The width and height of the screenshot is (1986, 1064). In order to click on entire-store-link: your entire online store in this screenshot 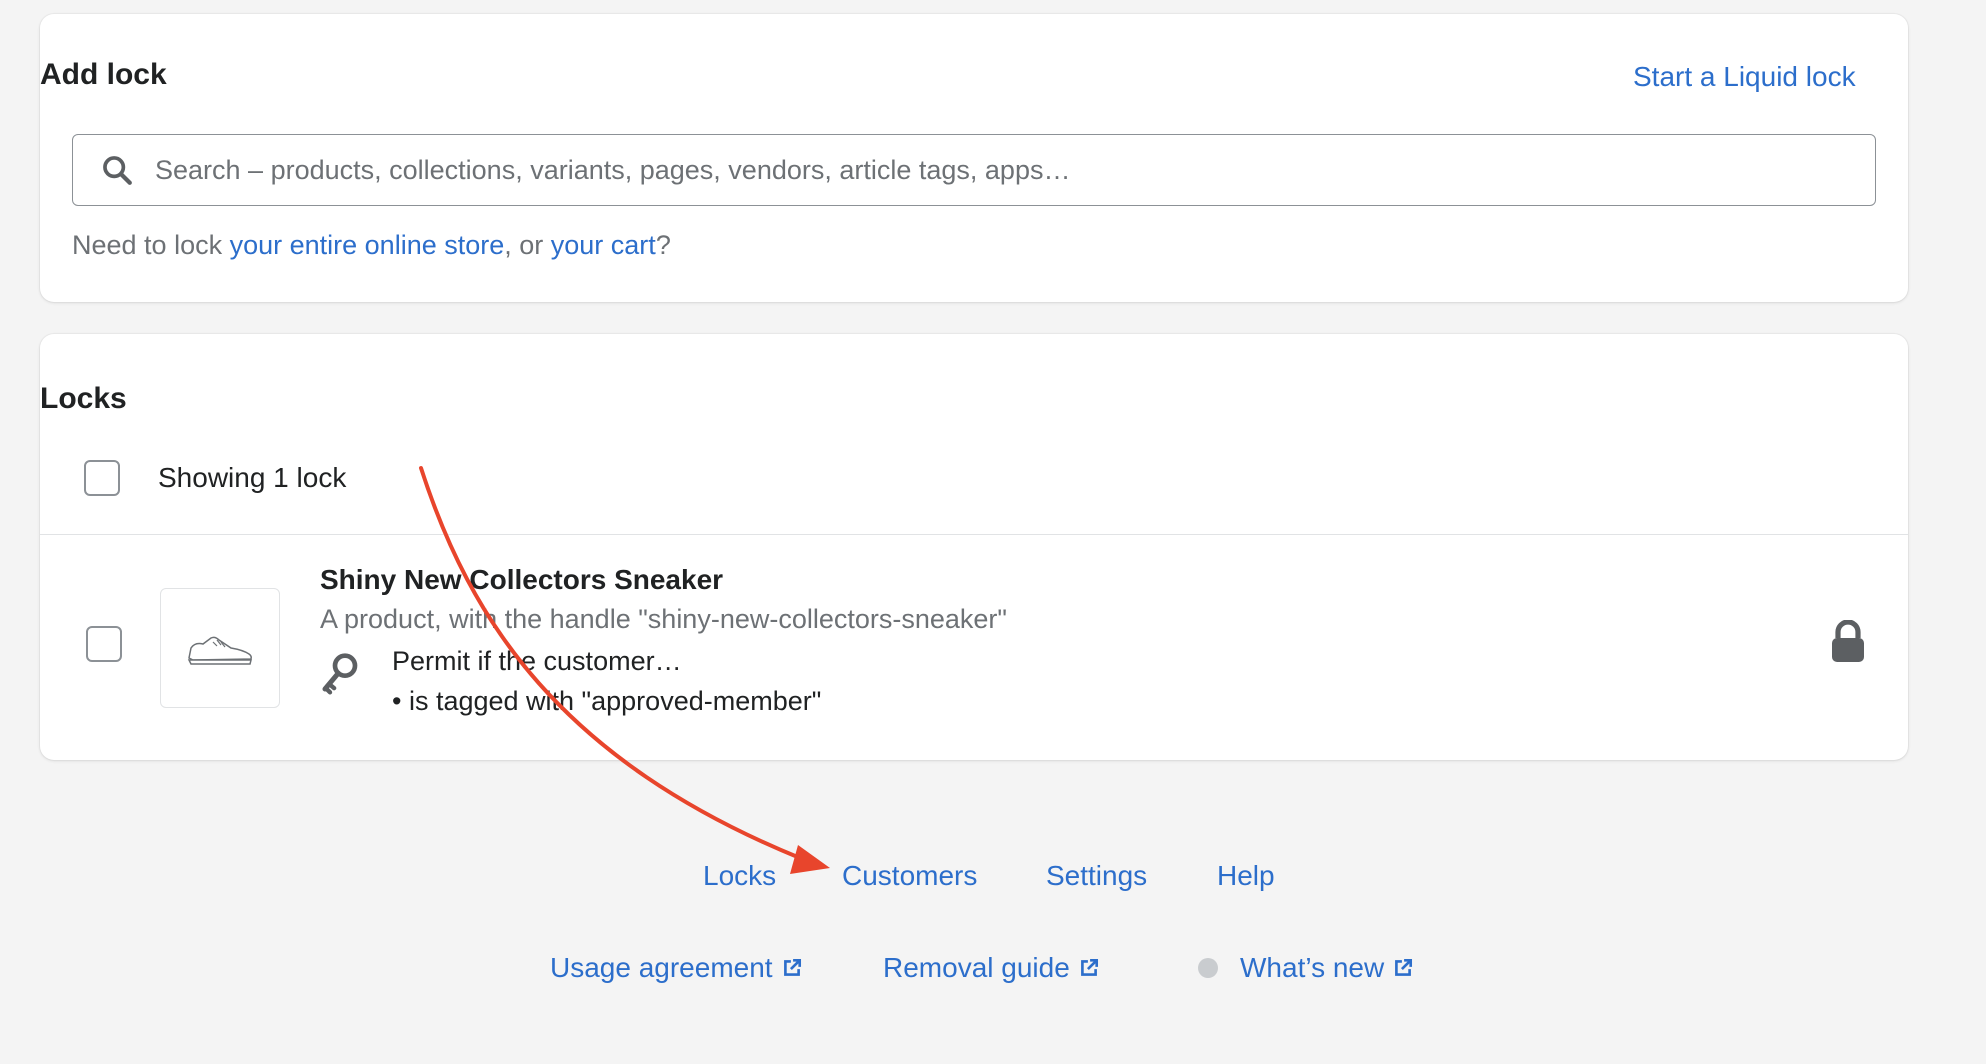, I will do `click(367, 245)`.